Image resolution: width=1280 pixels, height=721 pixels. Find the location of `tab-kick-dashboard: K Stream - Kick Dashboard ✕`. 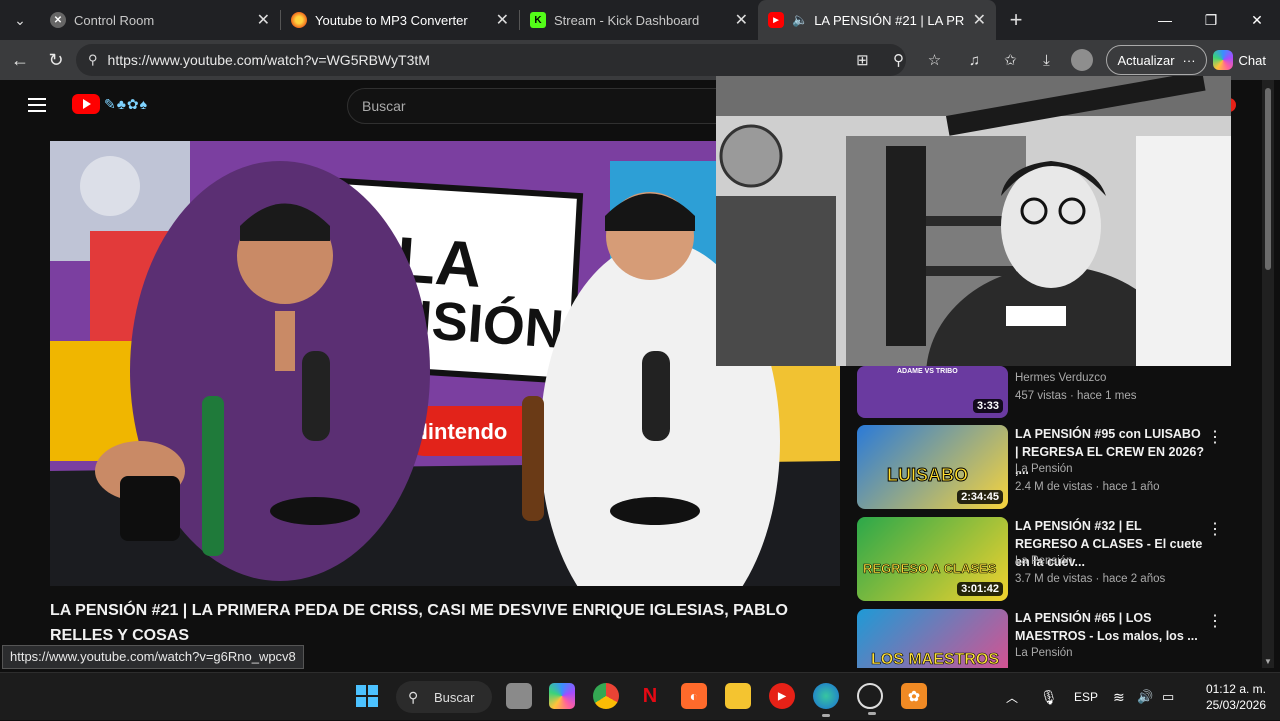

tab-kick-dashboard: K Stream - Kick Dashboard ✕ is located at coordinates (639, 20).